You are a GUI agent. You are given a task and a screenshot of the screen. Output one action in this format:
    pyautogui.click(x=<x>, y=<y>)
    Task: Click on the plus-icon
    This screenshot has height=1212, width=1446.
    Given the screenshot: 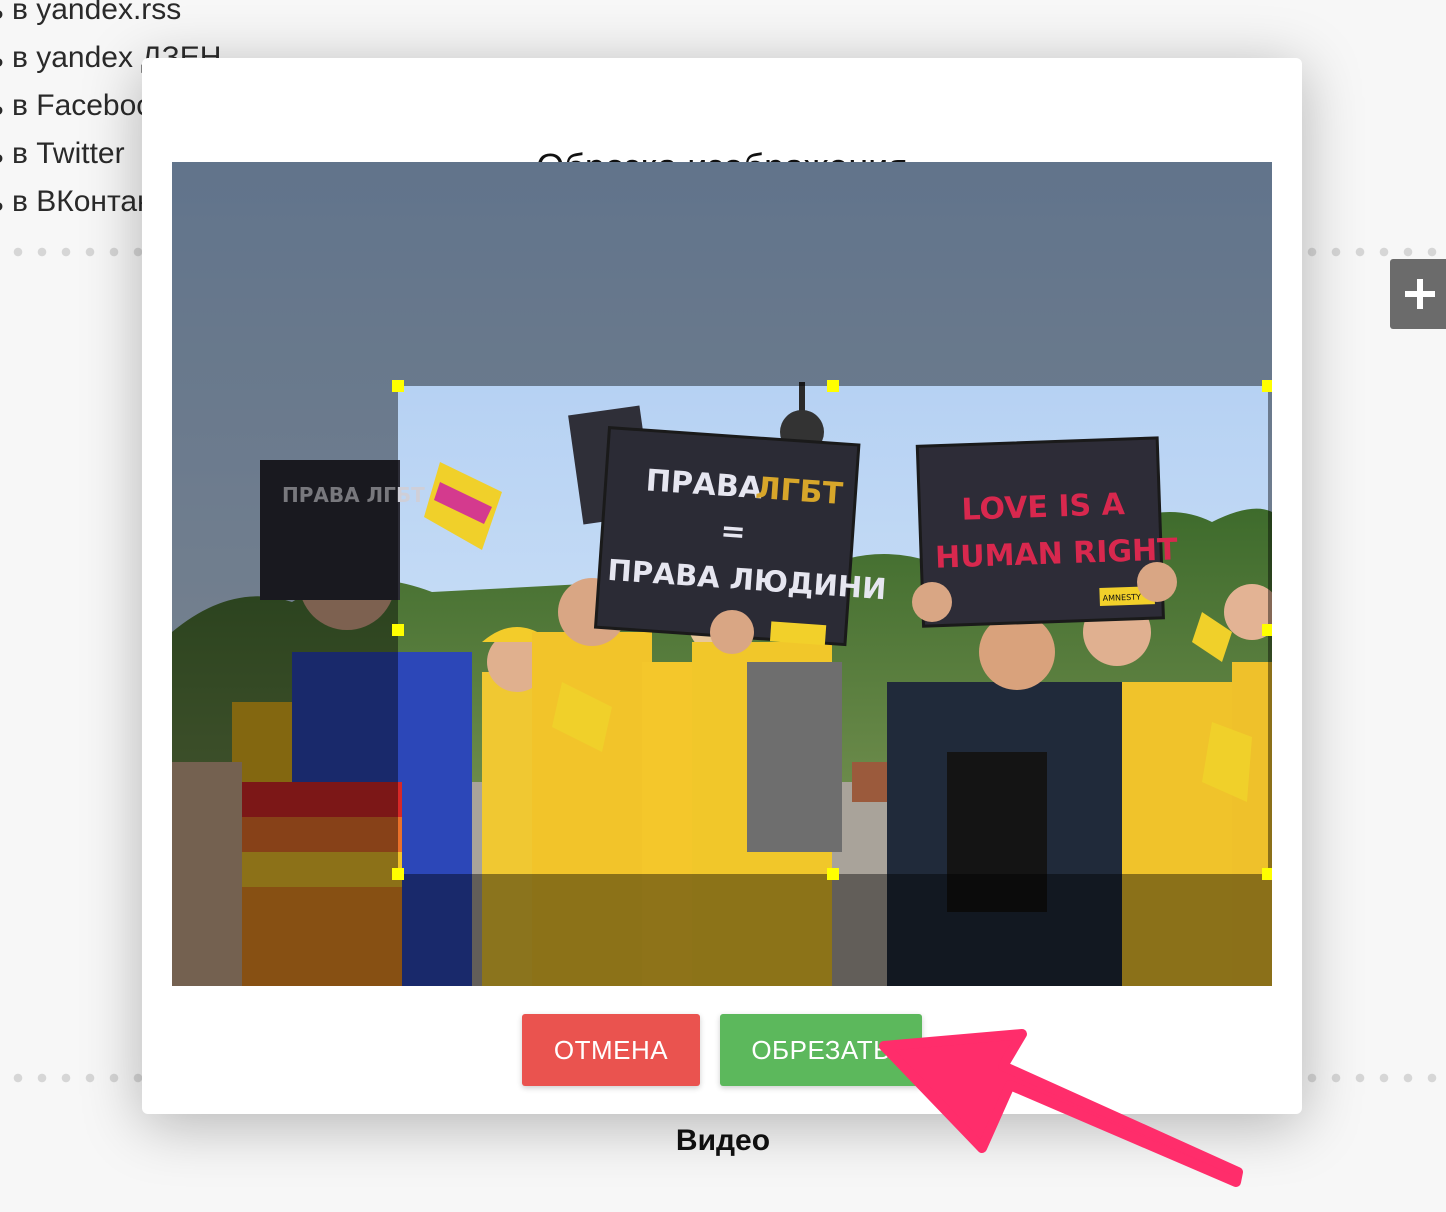 What is the action you would take?
    pyautogui.click(x=1420, y=294)
    